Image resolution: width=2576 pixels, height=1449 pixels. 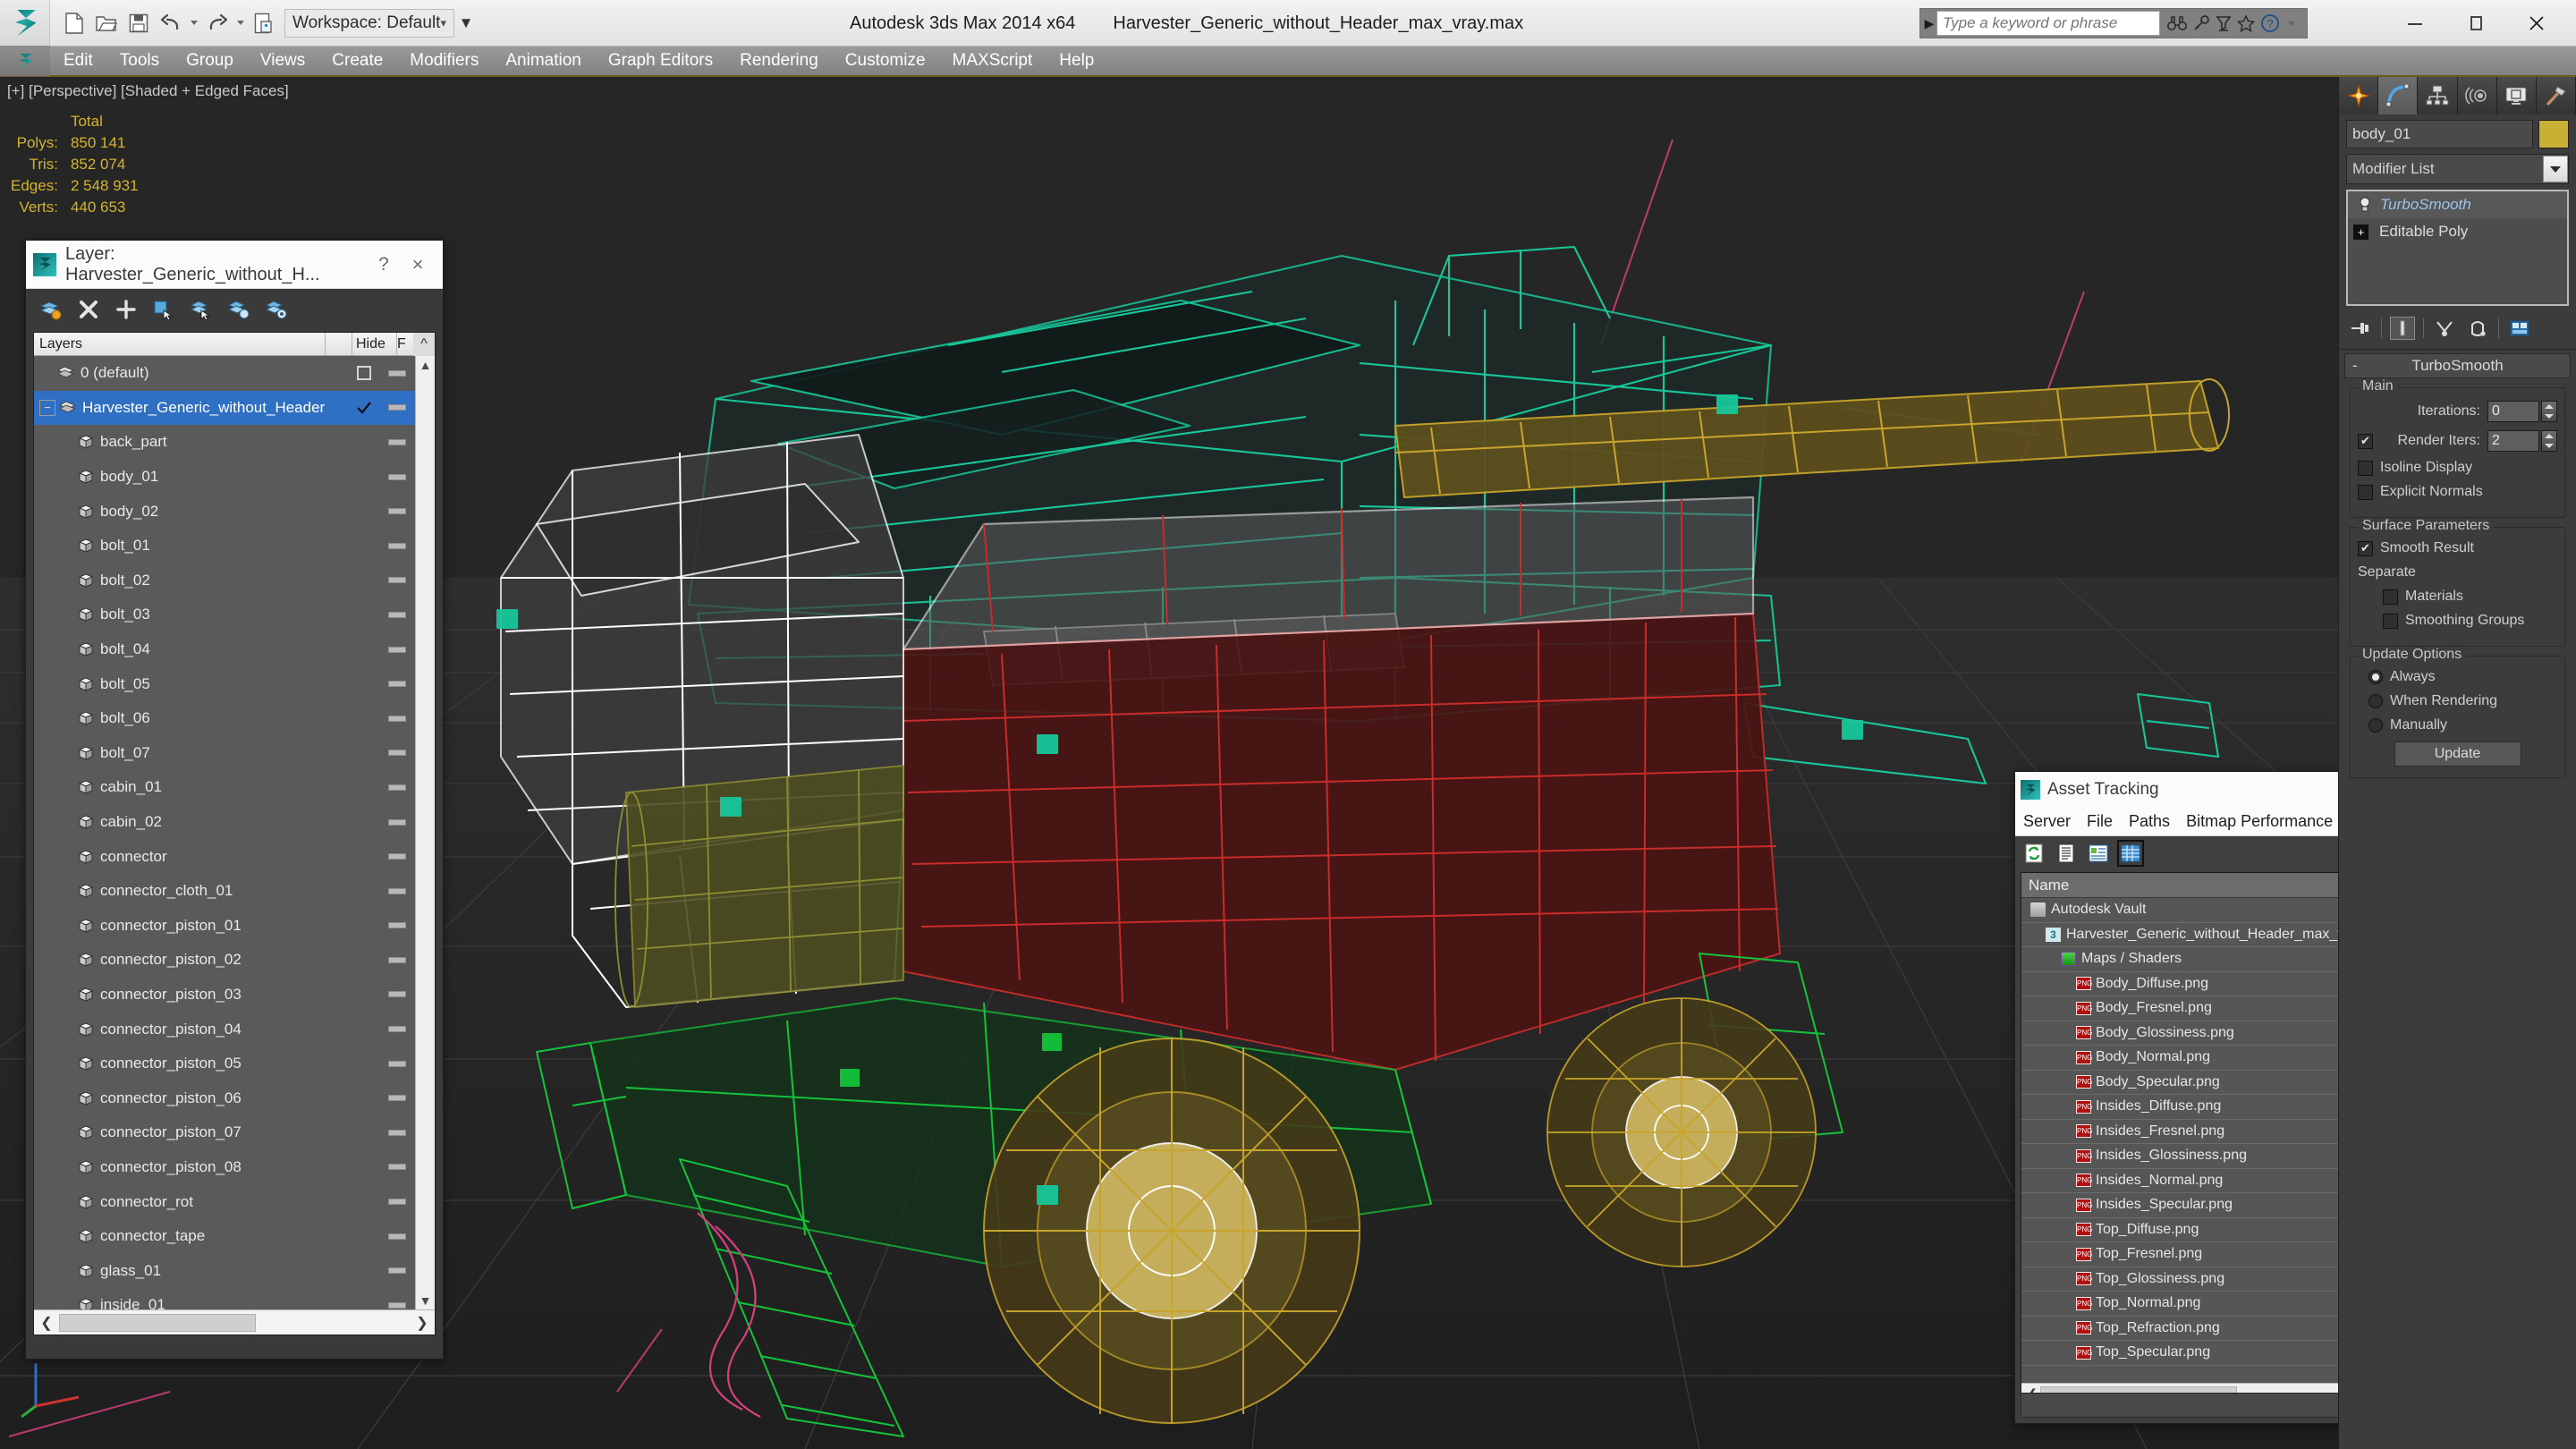 What do you see at coordinates (2556, 95) in the screenshot?
I see `tab-utilities` at bounding box center [2556, 95].